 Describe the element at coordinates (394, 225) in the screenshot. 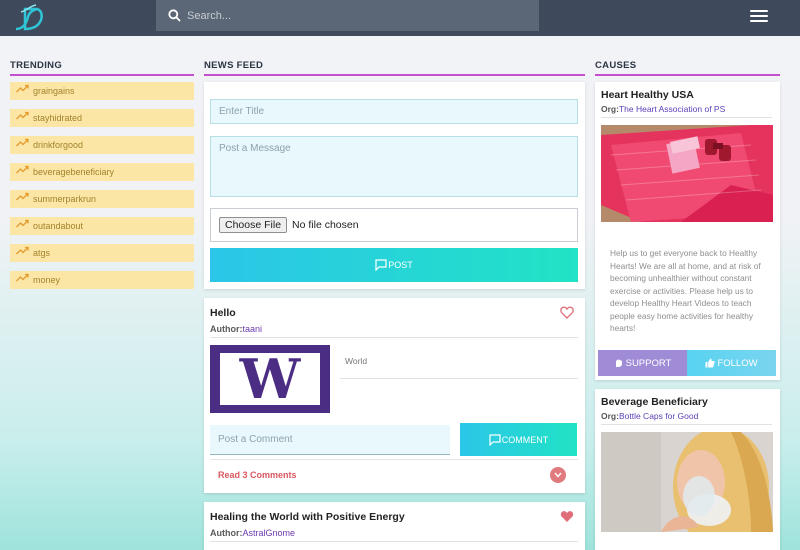

I see `file-upload: Choose File No file chosen` at that location.